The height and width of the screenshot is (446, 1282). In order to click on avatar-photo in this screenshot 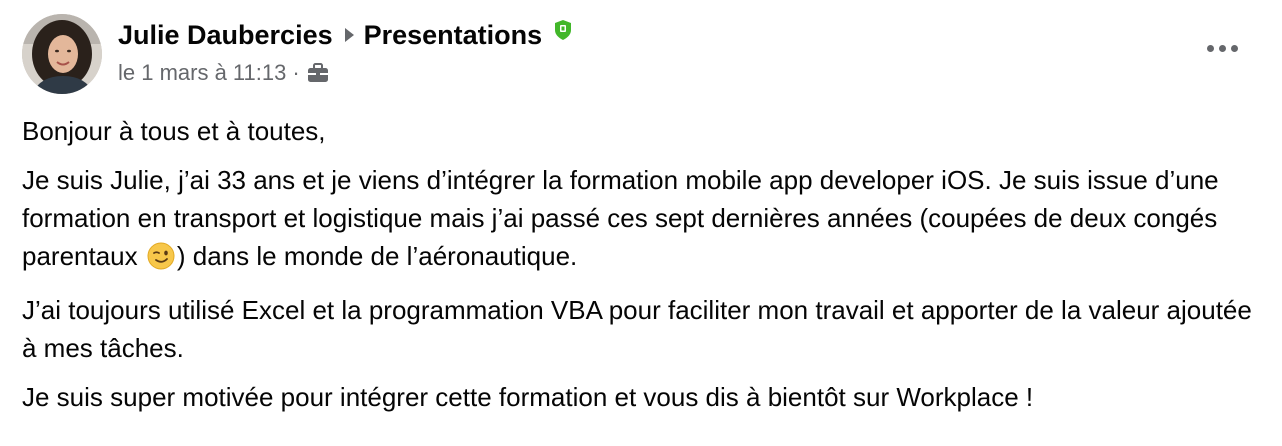, I will do `click(62, 54)`.